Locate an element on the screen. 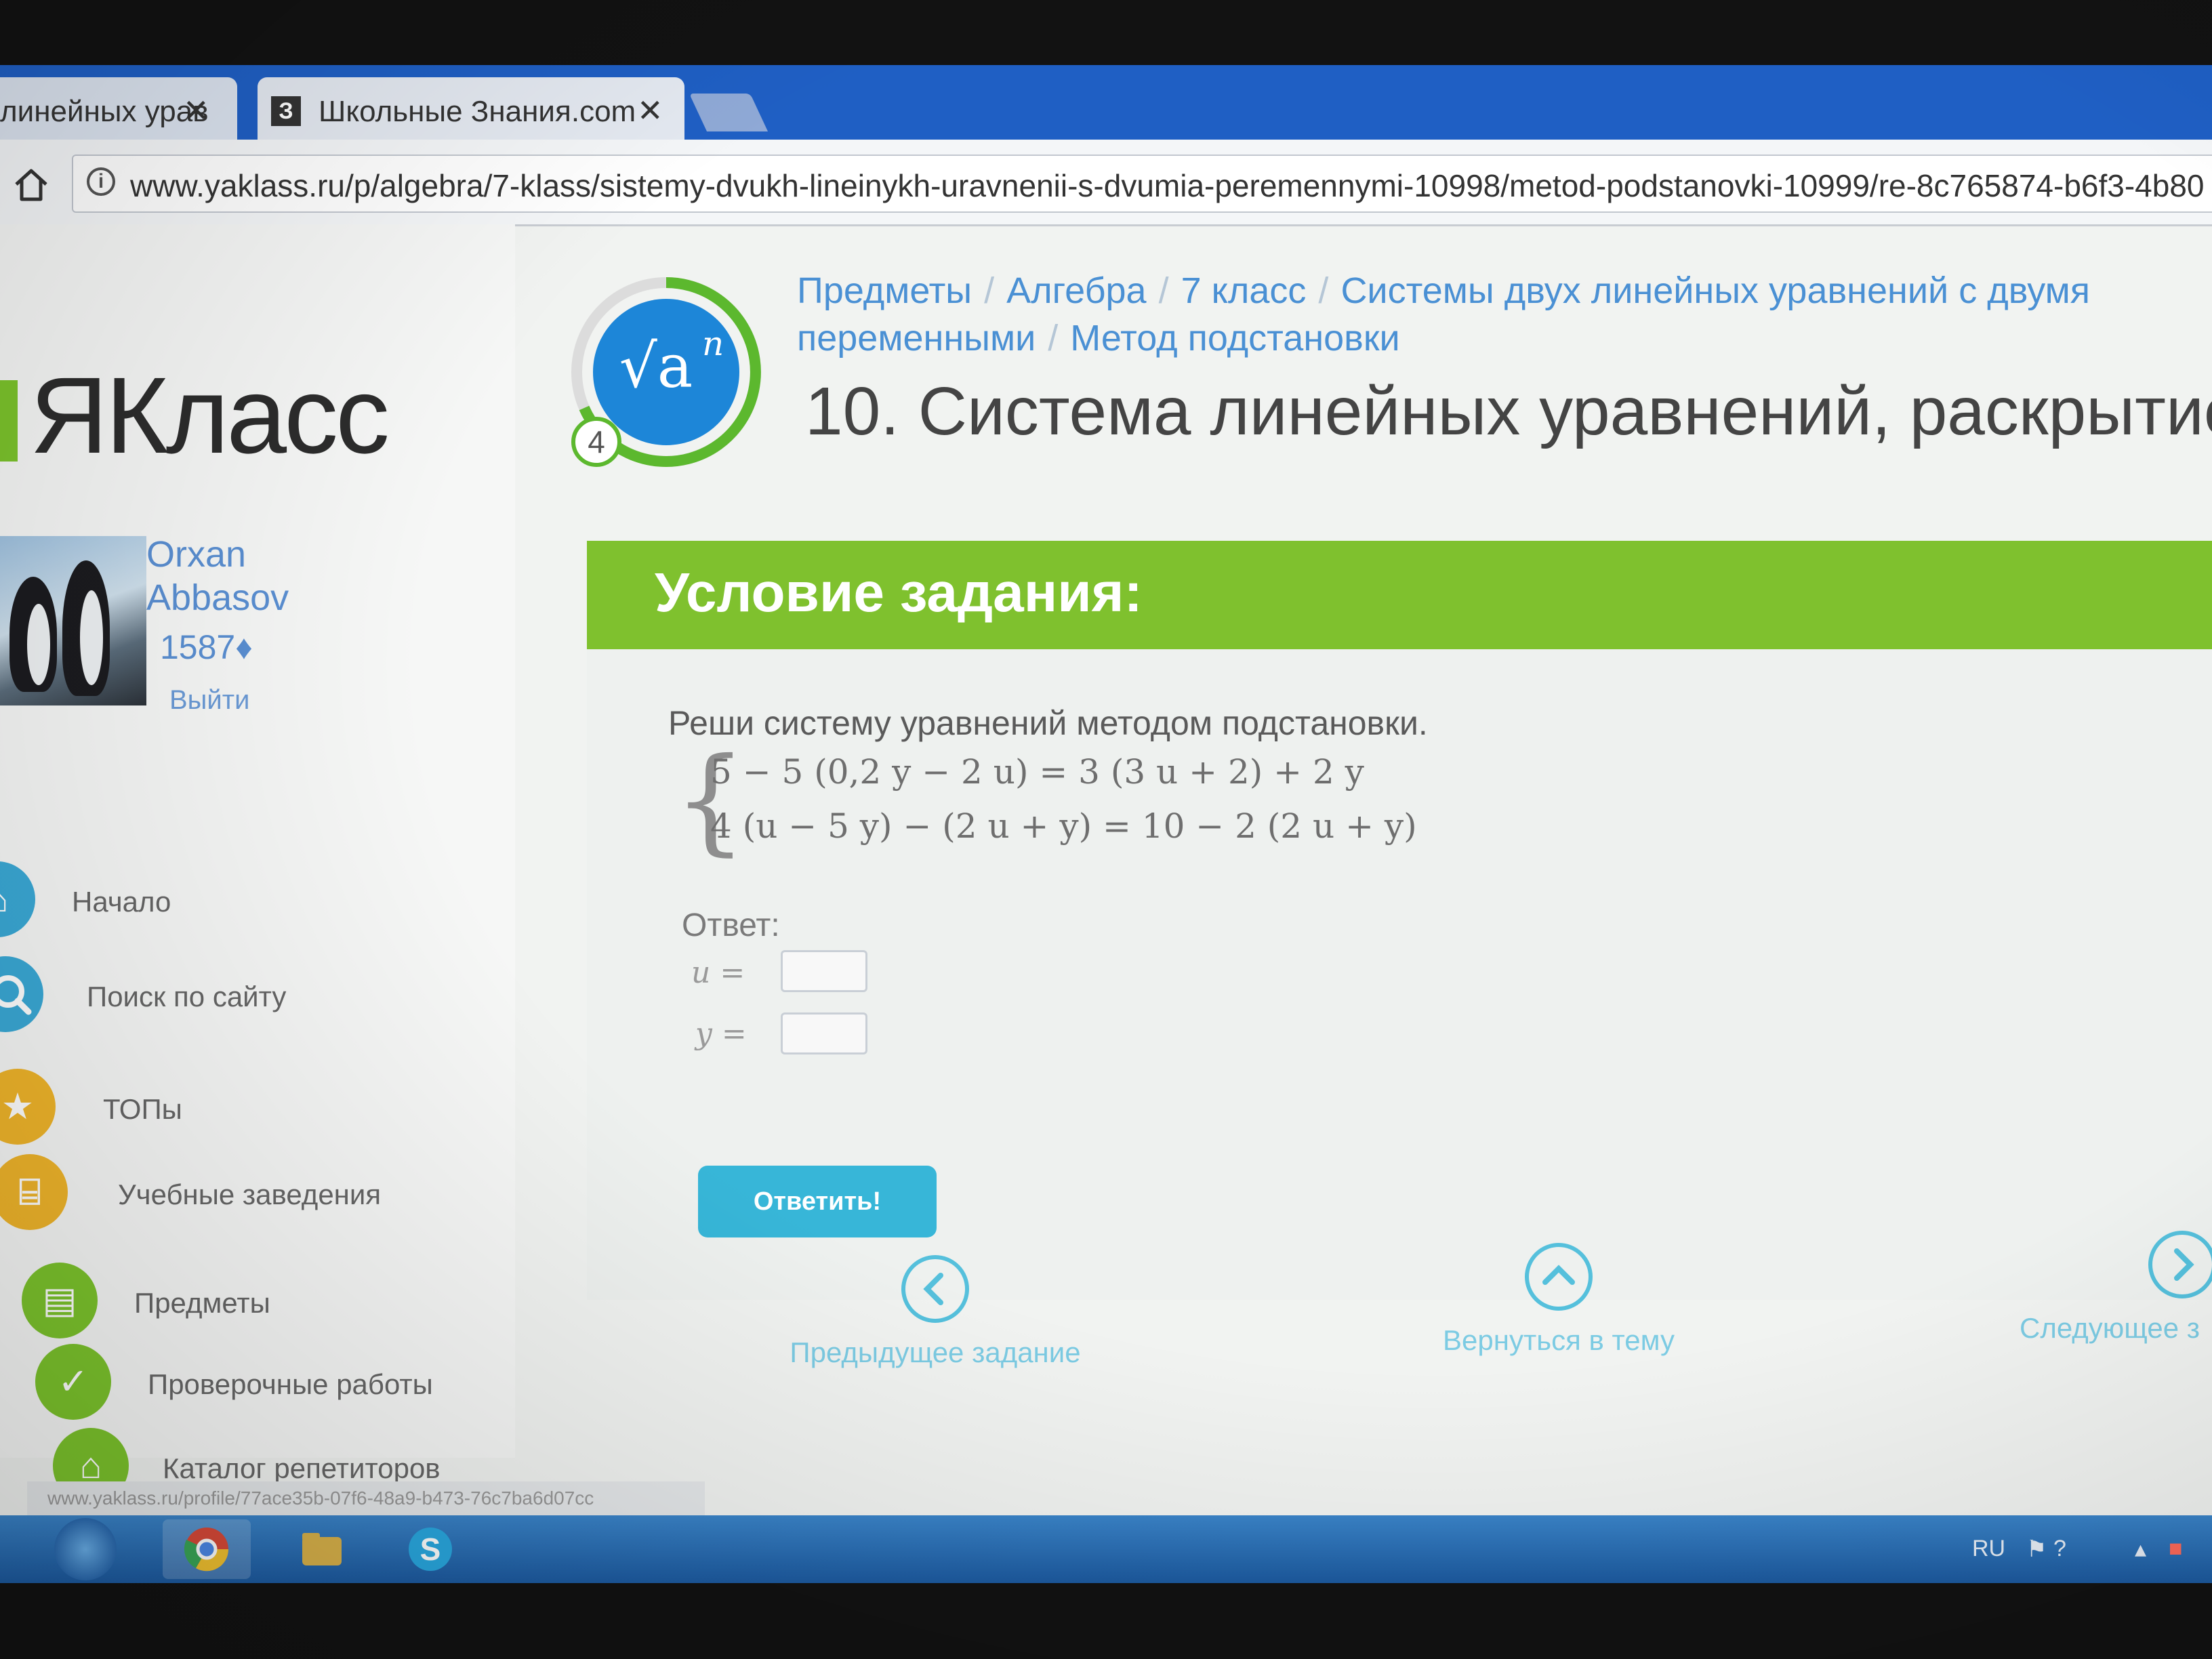 The width and height of the screenshot is (2212, 1659). book-icon: ▤ is located at coordinates (60, 1300).